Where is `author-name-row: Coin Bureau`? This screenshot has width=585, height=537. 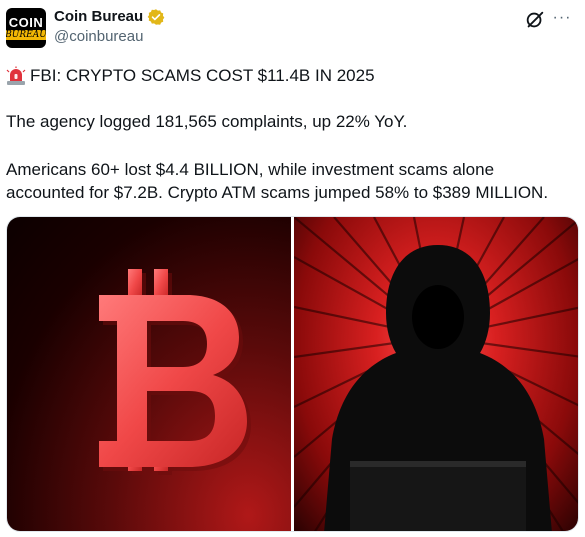
author-name-row: Coin Bureau is located at coordinates (109, 17).